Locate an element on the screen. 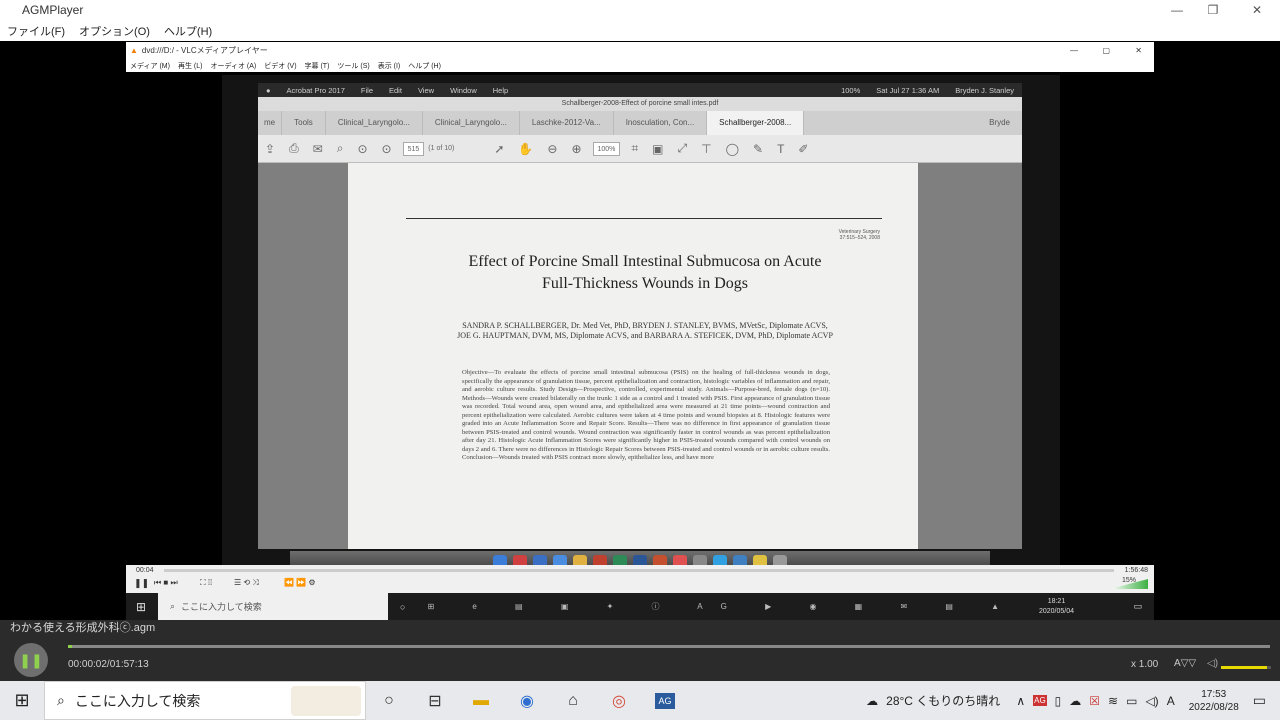 Image resolution: width=1280 pixels, height=720 pixels. playback-time: 00:00:02/01:57:13 is located at coordinates (108, 664).